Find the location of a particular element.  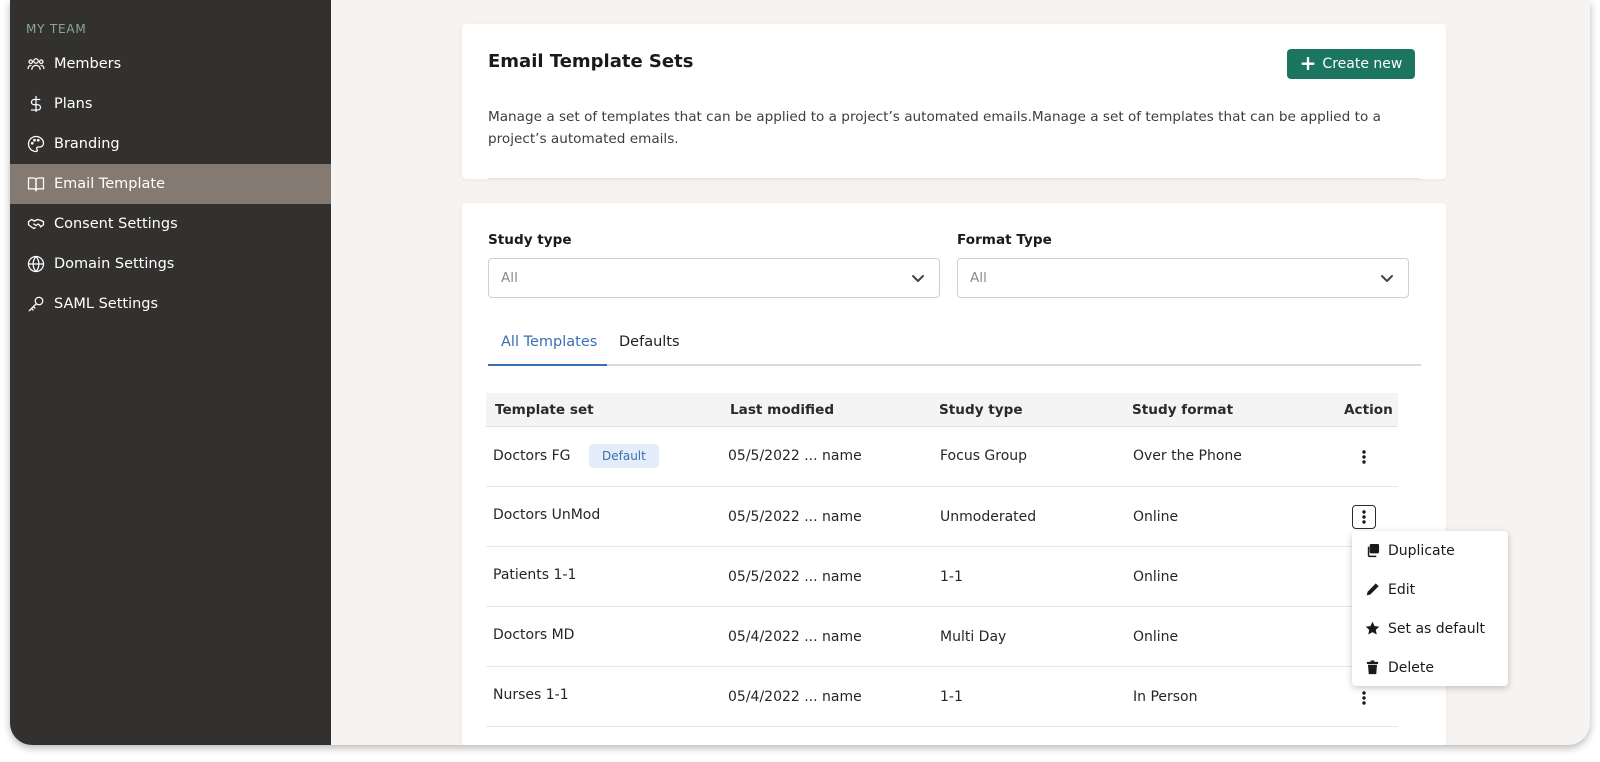

template-name: Doctors FG is located at coordinates (532, 456).